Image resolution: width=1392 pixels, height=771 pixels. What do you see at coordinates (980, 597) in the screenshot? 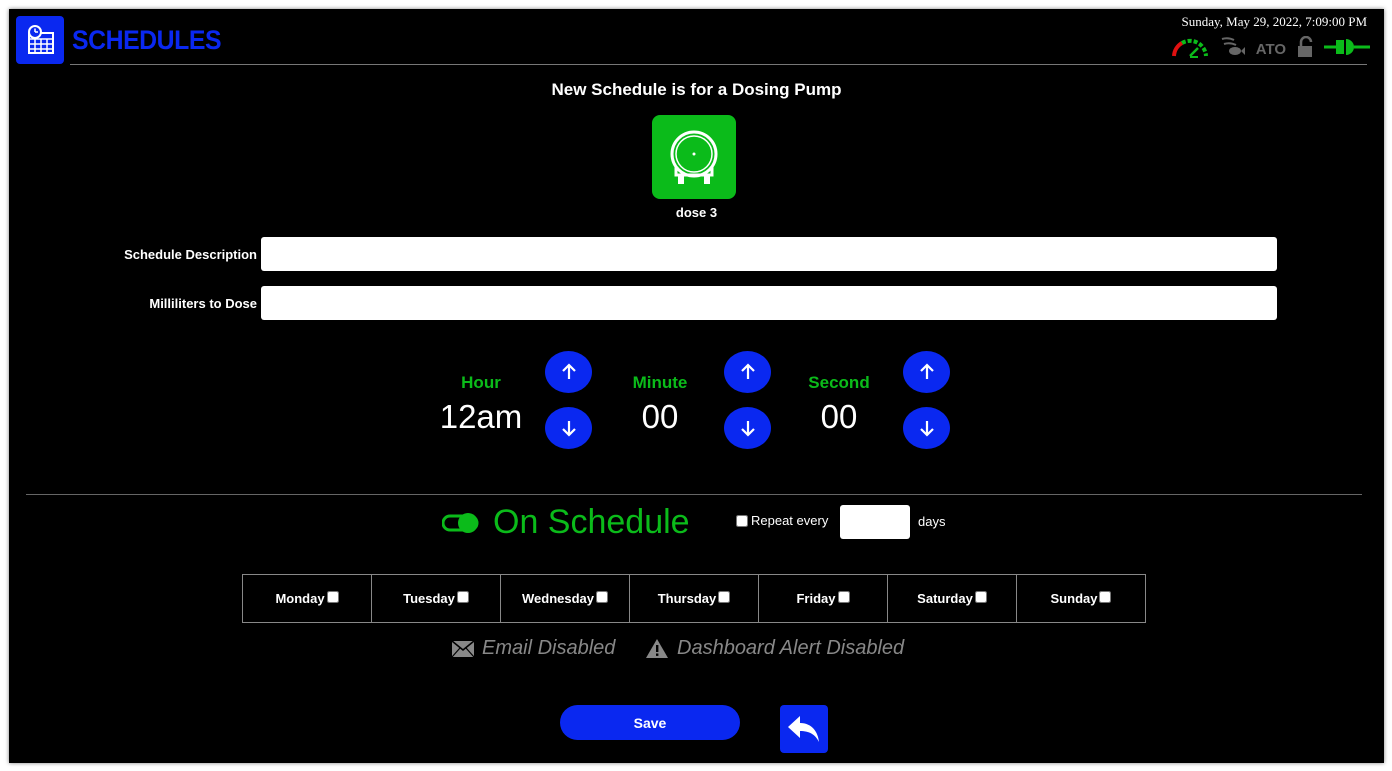
I see `saturday-checkbox` at bounding box center [980, 597].